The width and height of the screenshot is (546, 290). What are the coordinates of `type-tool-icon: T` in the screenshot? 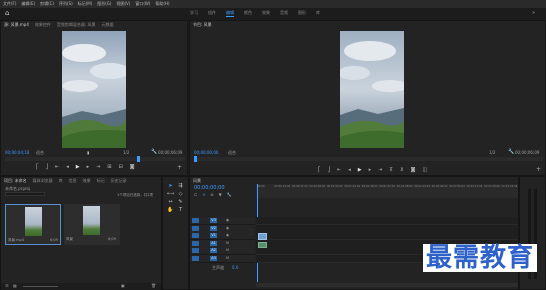 It's located at (180, 210).